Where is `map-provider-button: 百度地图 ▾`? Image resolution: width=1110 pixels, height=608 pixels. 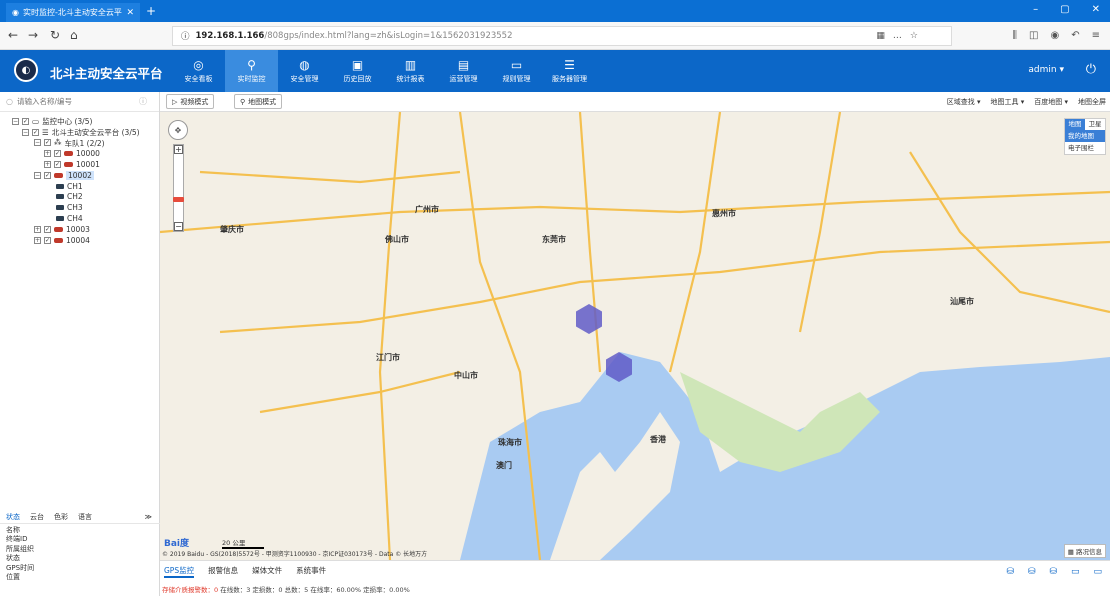
map-provider-button: 百度地图 ▾ is located at coordinates (1051, 102).